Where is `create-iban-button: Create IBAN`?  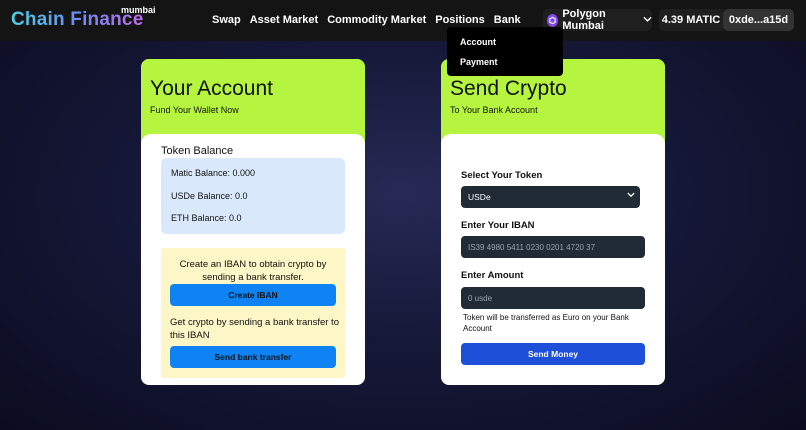
create-iban-button: Create IBAN is located at coordinates (253, 295).